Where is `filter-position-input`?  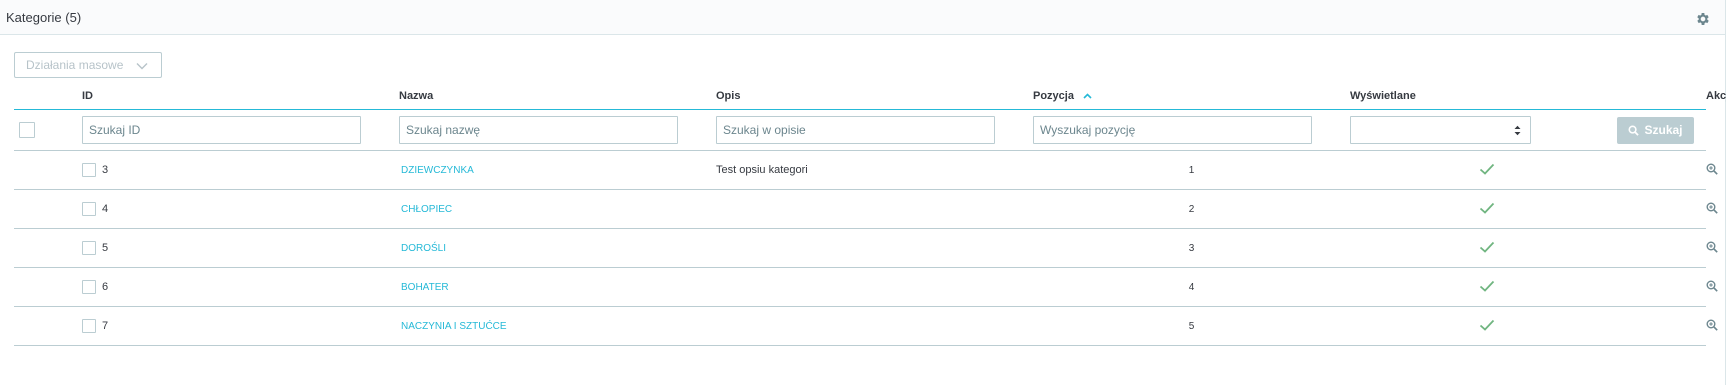
filter-position-input is located at coordinates (1172, 130).